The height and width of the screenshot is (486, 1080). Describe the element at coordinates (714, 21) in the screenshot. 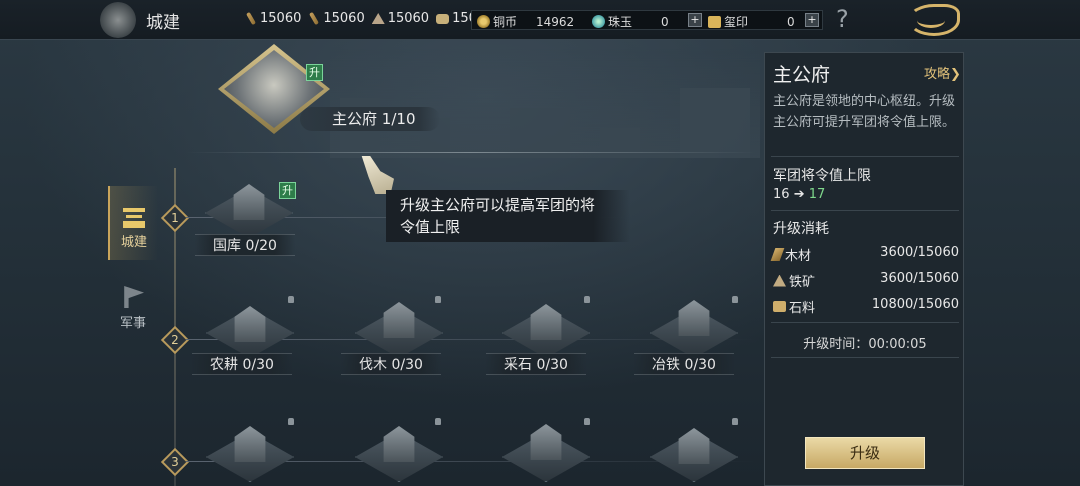

I see `seal-icon` at that location.